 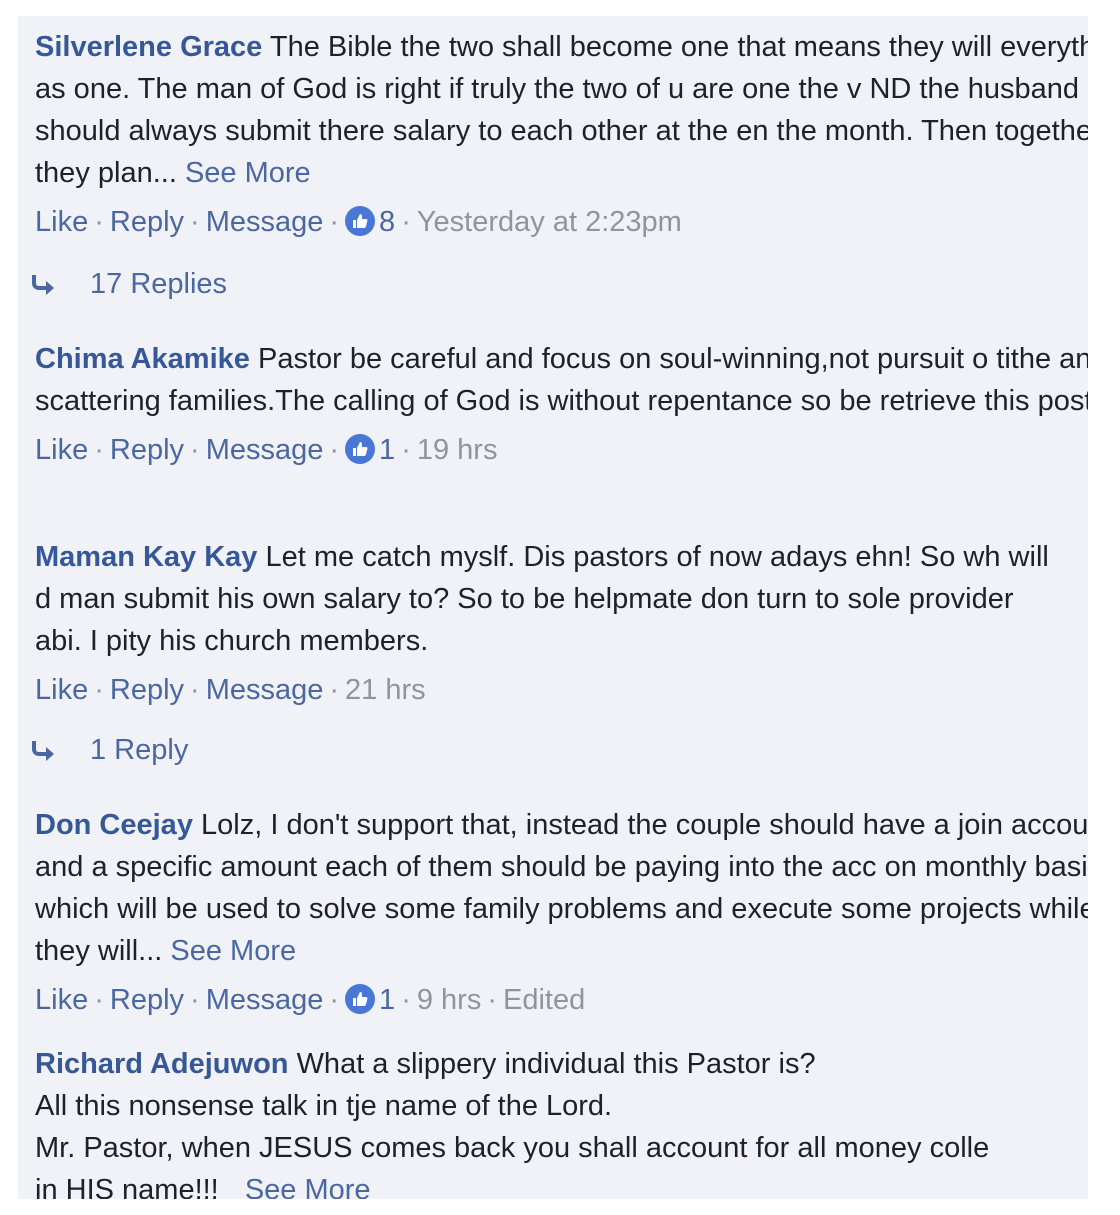 What do you see at coordinates (385, 690) in the screenshot?
I see `comment-timestamp: 21 hrs` at bounding box center [385, 690].